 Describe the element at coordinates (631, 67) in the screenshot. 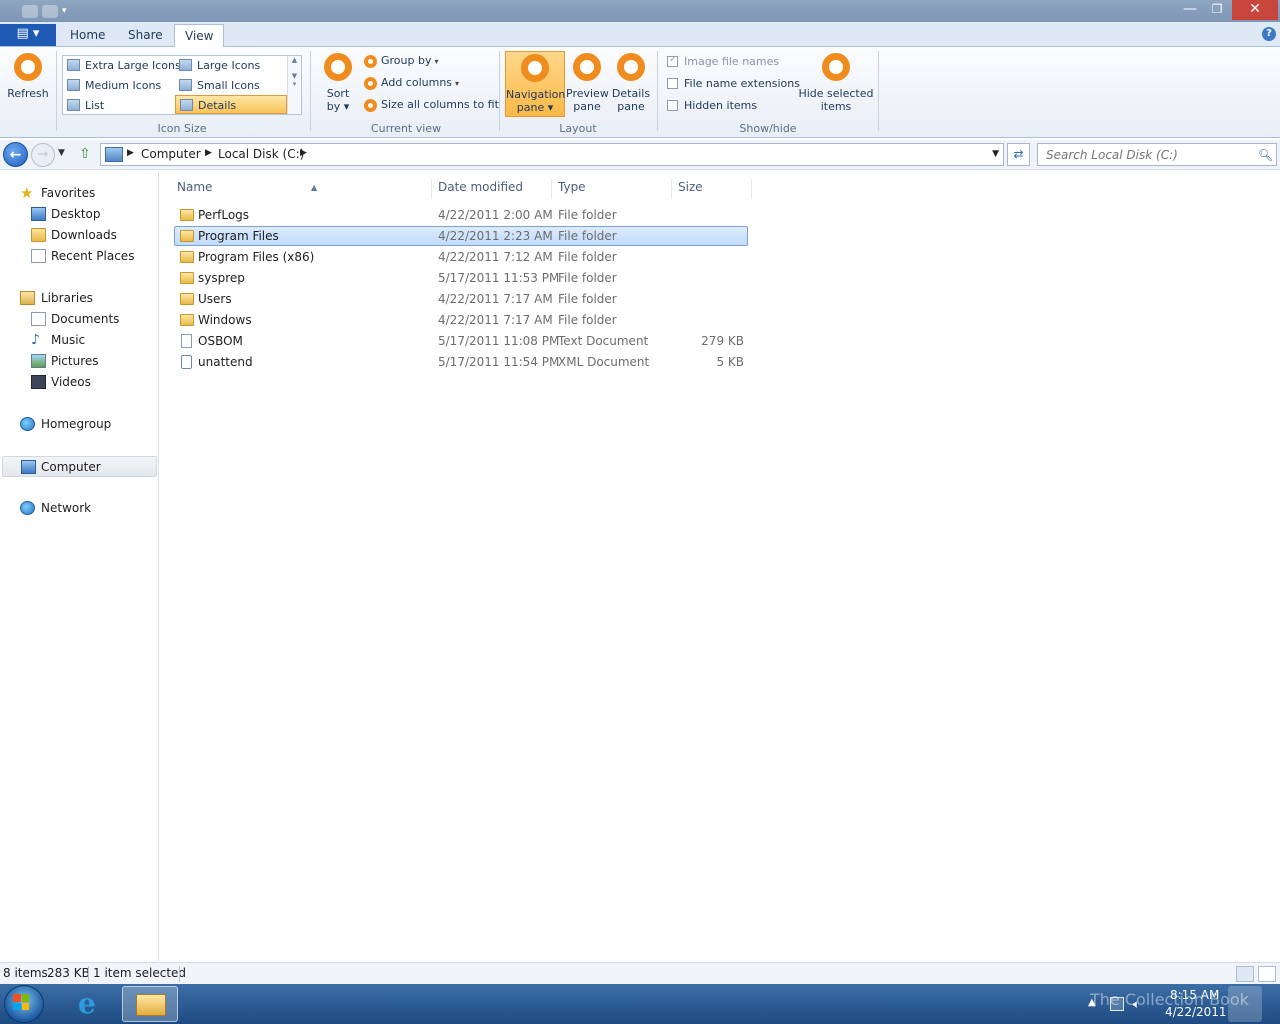

I see `details-pane-icon` at that location.